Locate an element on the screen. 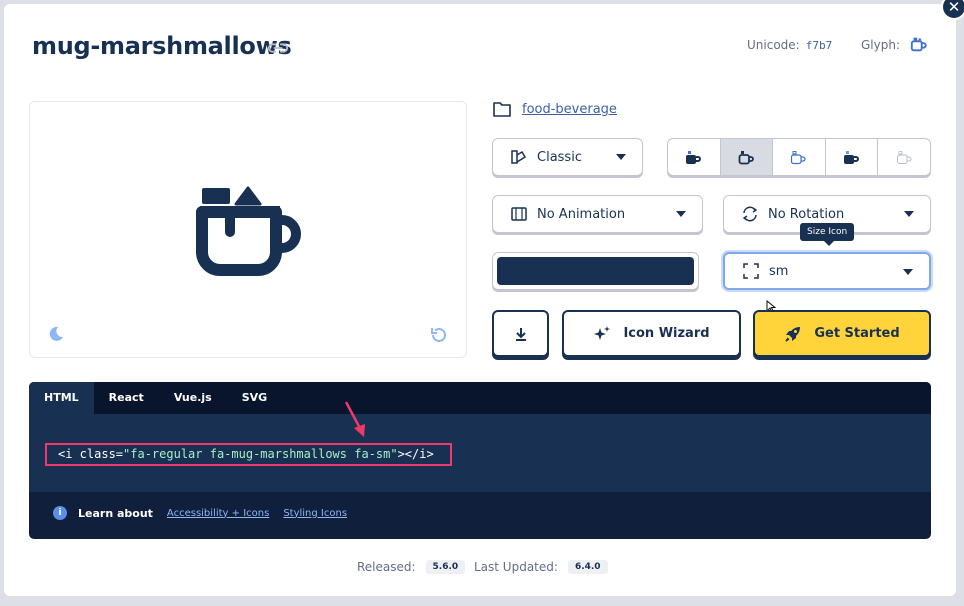  glyph-label: Glyph: is located at coordinates (880, 45).